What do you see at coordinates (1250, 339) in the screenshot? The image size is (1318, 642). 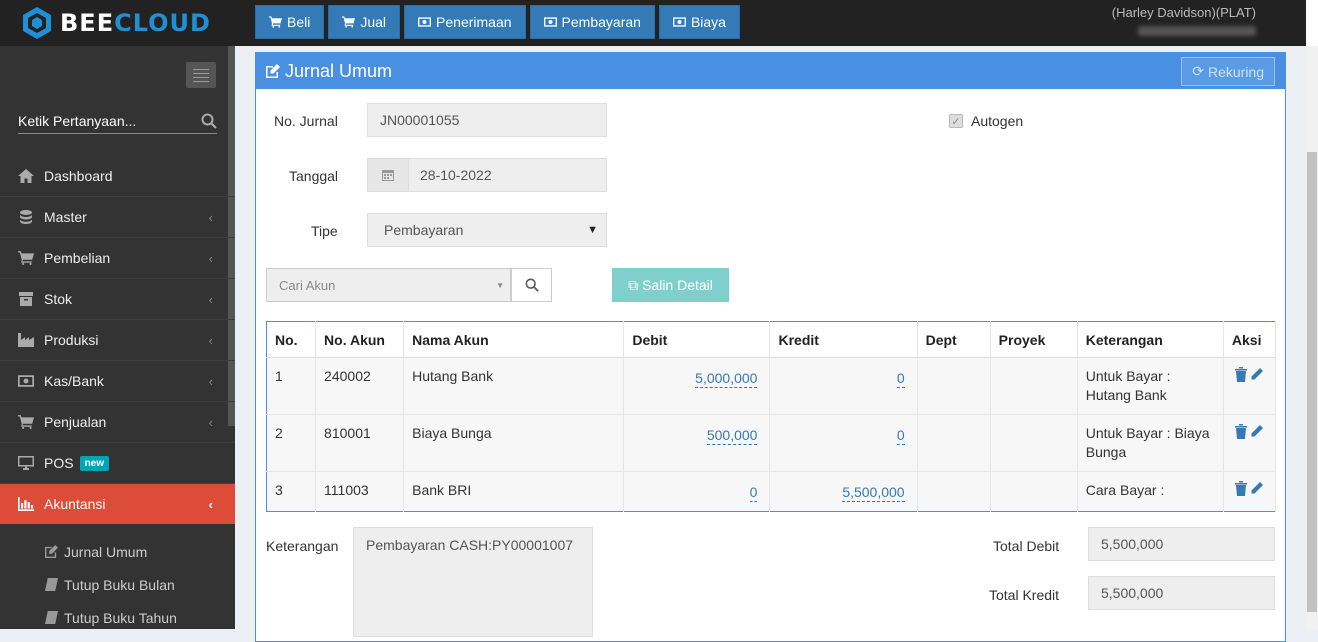 I see `column-header: Aksi` at bounding box center [1250, 339].